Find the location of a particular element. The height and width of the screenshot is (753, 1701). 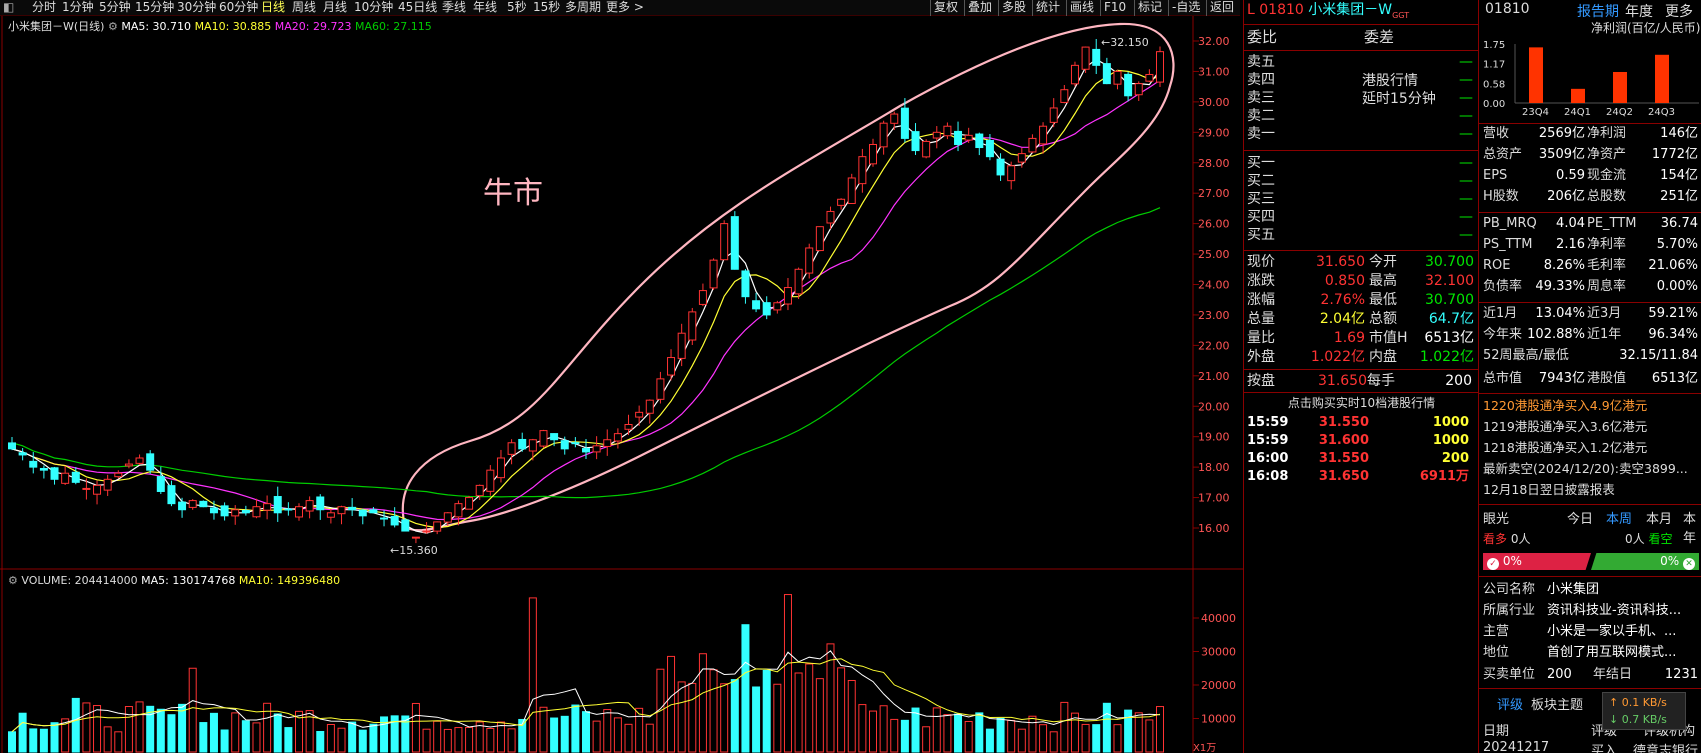

chart-tool-4: 画线 is located at coordinates (1081, 8).